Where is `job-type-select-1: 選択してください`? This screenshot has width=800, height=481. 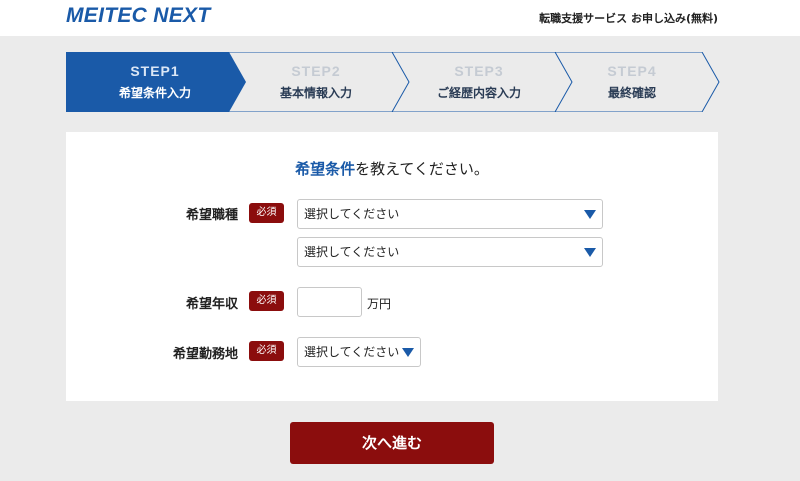 job-type-select-1: 選択してください is located at coordinates (450, 214).